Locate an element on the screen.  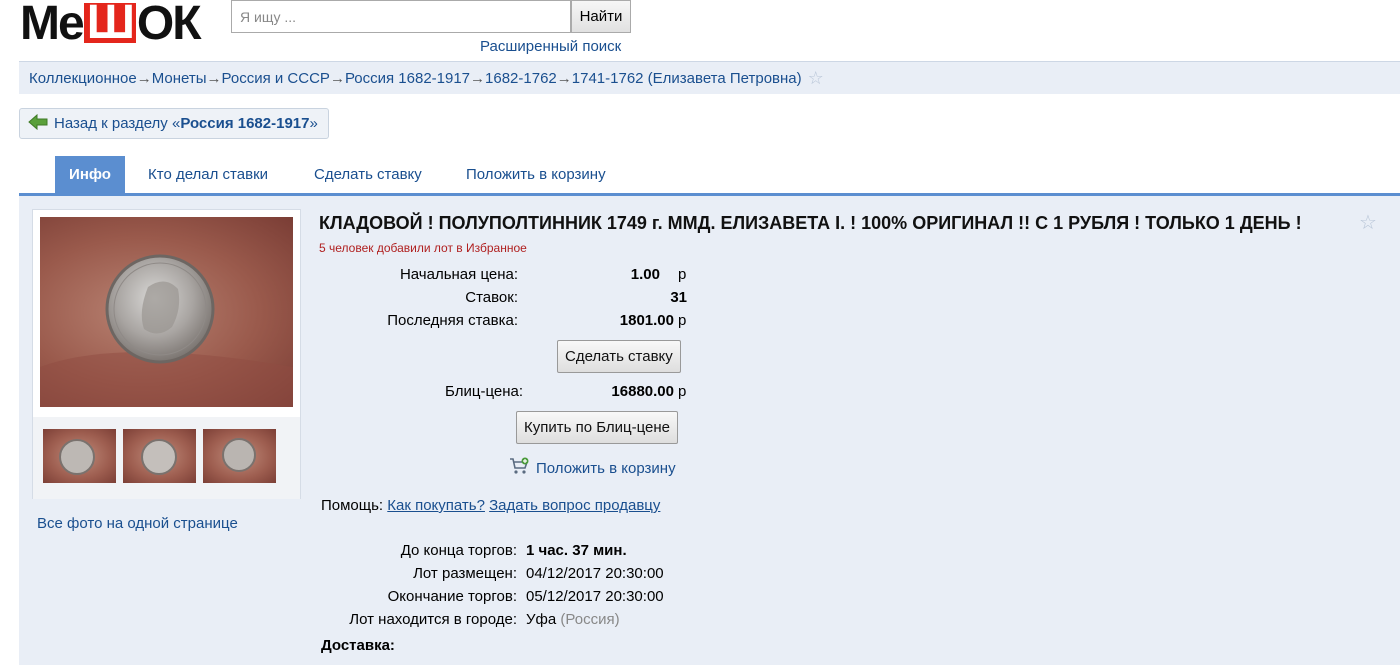
tab-add-to-cart: Положить в корзину is located at coordinates (536, 174).